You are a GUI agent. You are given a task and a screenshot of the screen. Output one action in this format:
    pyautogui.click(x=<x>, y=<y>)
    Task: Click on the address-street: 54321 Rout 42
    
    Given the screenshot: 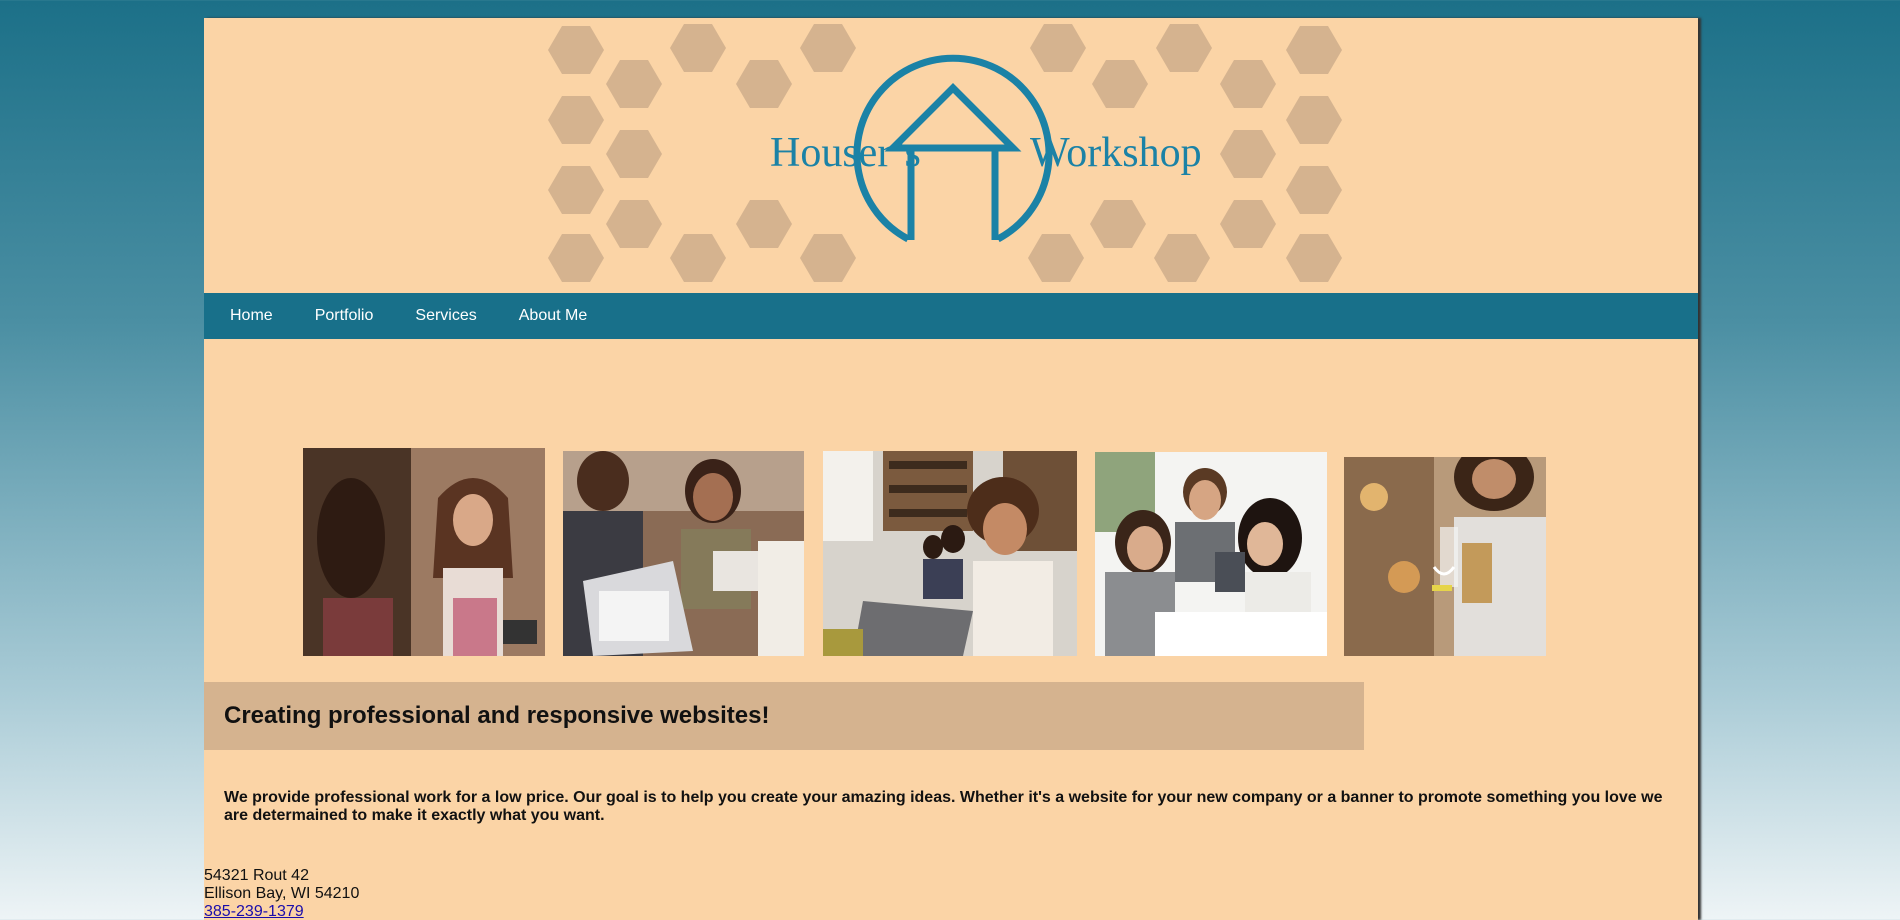 What is the action you would take?
    pyautogui.click(x=256, y=875)
    